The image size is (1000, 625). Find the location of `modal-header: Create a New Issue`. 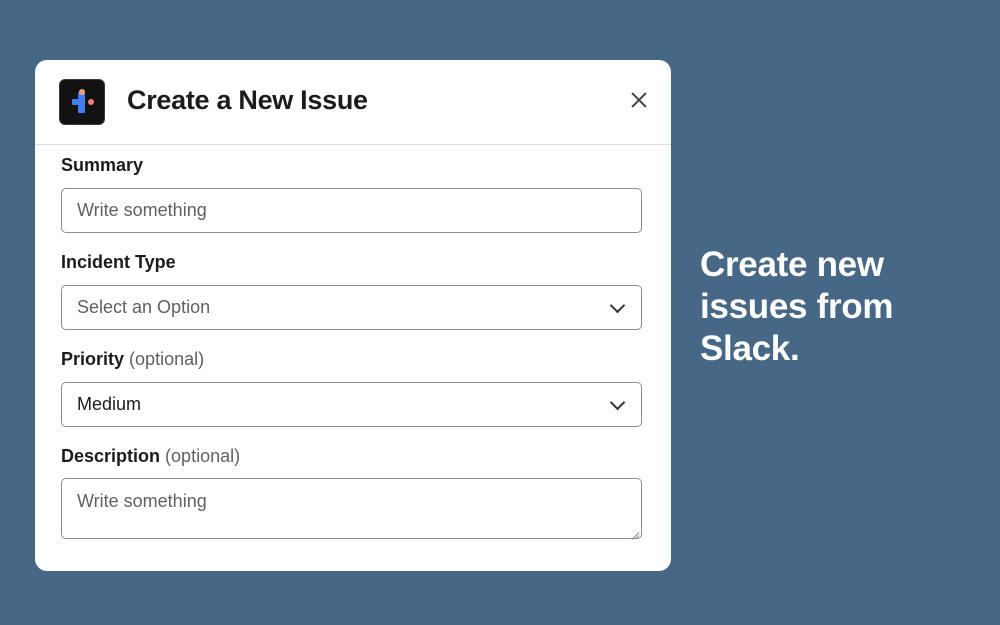

modal-header: Create a New Issue is located at coordinates (353, 102).